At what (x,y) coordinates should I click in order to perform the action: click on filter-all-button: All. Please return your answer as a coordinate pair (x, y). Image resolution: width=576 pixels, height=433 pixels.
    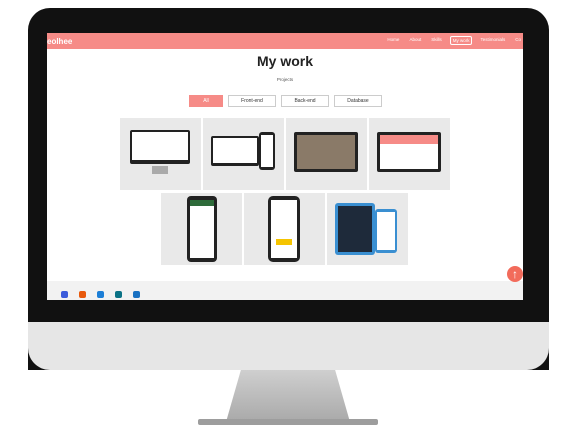
    Looking at the image, I should click on (206, 101).